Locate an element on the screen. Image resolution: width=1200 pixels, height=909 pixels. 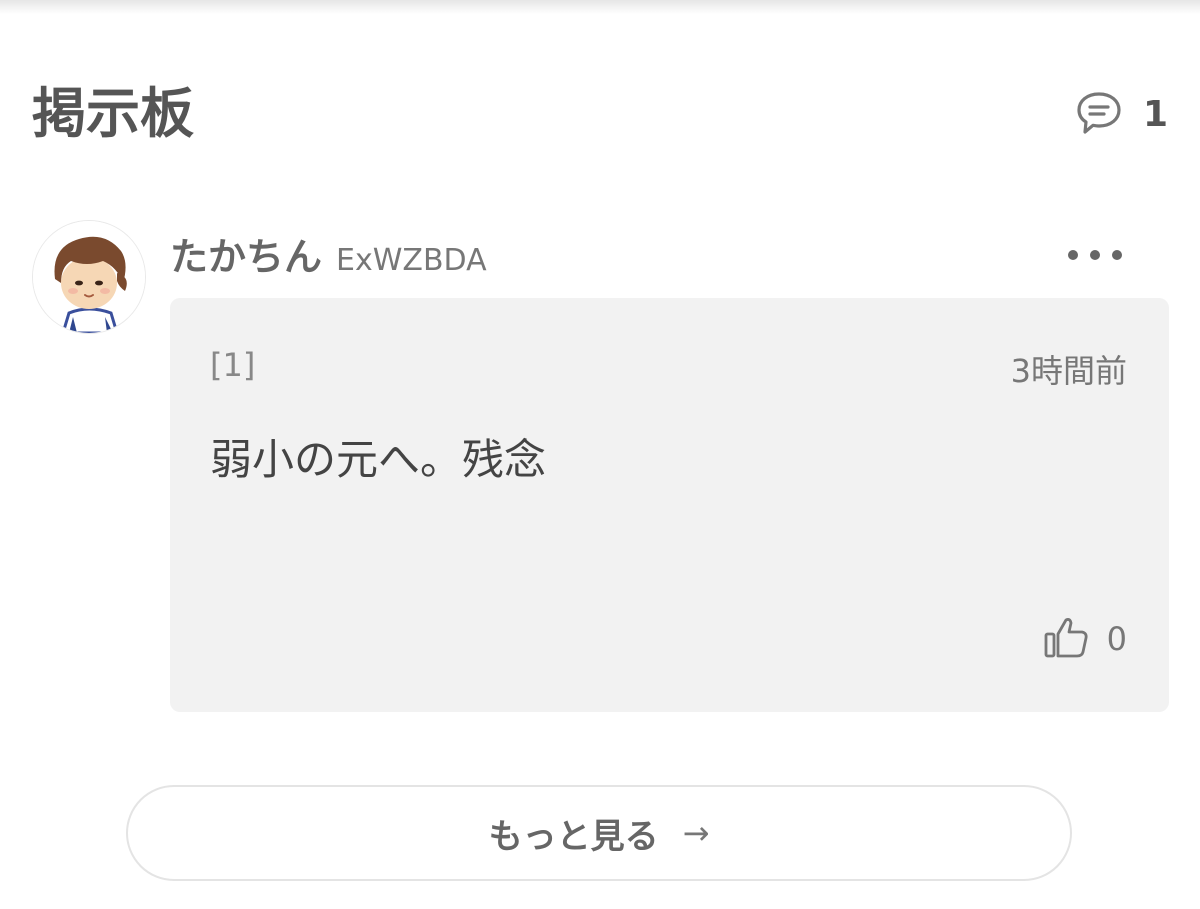
user-name: たかちん is located at coordinates (246, 253).